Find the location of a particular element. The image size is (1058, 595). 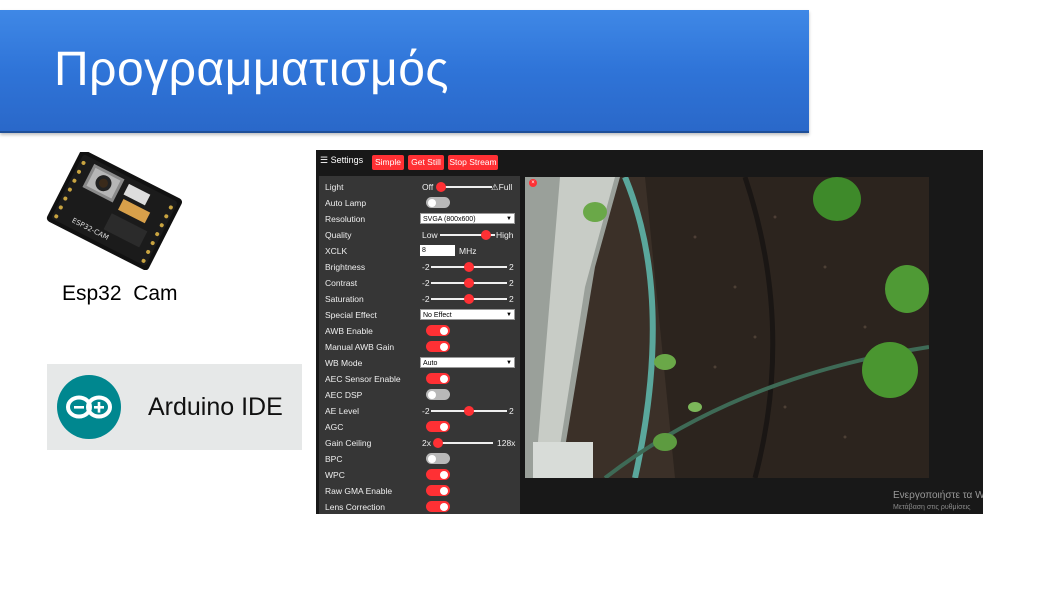

resolution-label: Resolution is located at coordinates (345, 219).